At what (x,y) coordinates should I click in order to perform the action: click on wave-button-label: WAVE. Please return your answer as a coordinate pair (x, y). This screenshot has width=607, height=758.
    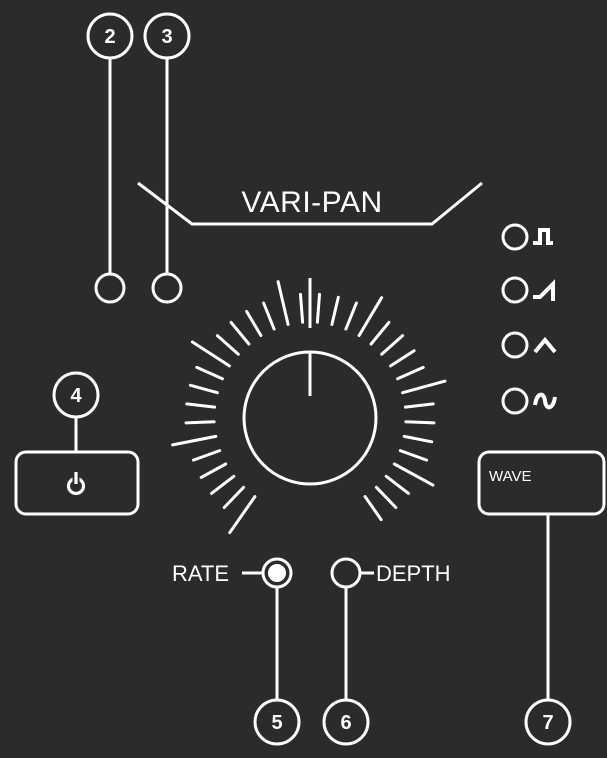
    Looking at the image, I should click on (510, 476).